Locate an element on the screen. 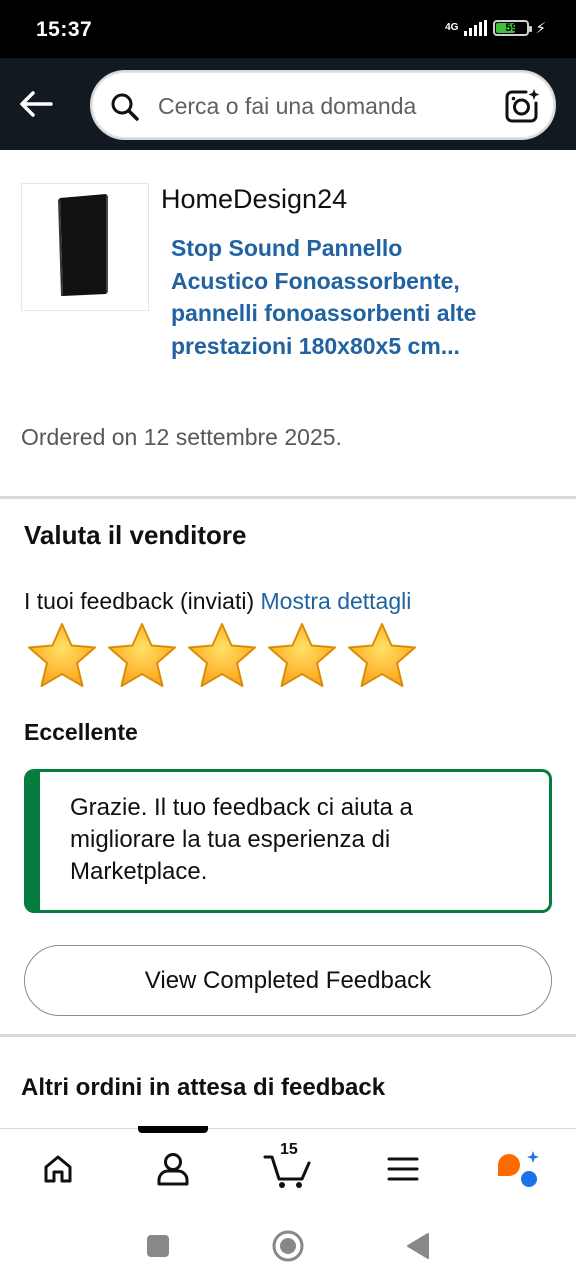 The height and width of the screenshot is (1280, 576). seller-name: HomeDesign24 is located at coordinates (254, 199).